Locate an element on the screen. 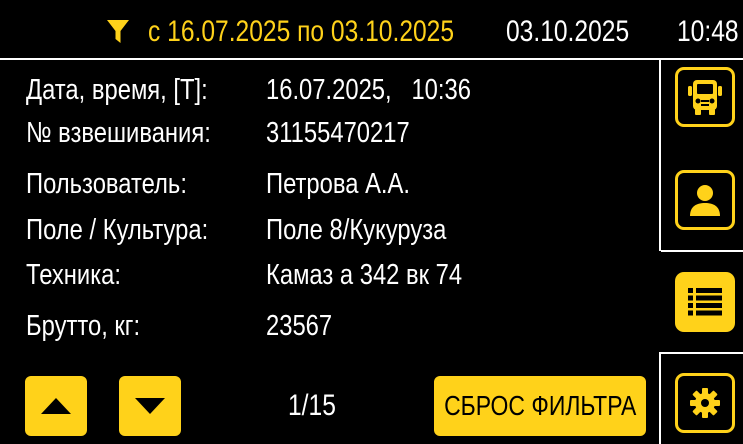 The image size is (743, 444). filter-range-text: с 16.07.2025 по 03.10.2025 is located at coordinates (334, 32).